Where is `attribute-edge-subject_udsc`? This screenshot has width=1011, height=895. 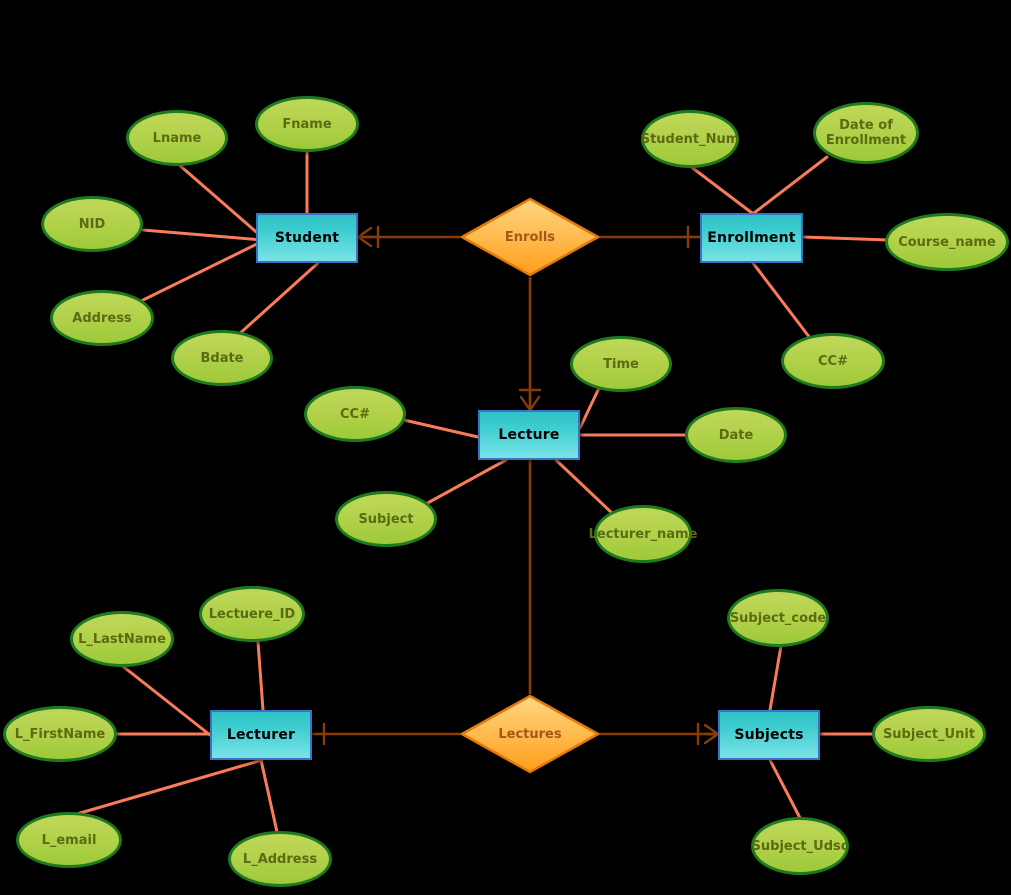 attribute-edge-subject_udsc is located at coordinates (785, 789).